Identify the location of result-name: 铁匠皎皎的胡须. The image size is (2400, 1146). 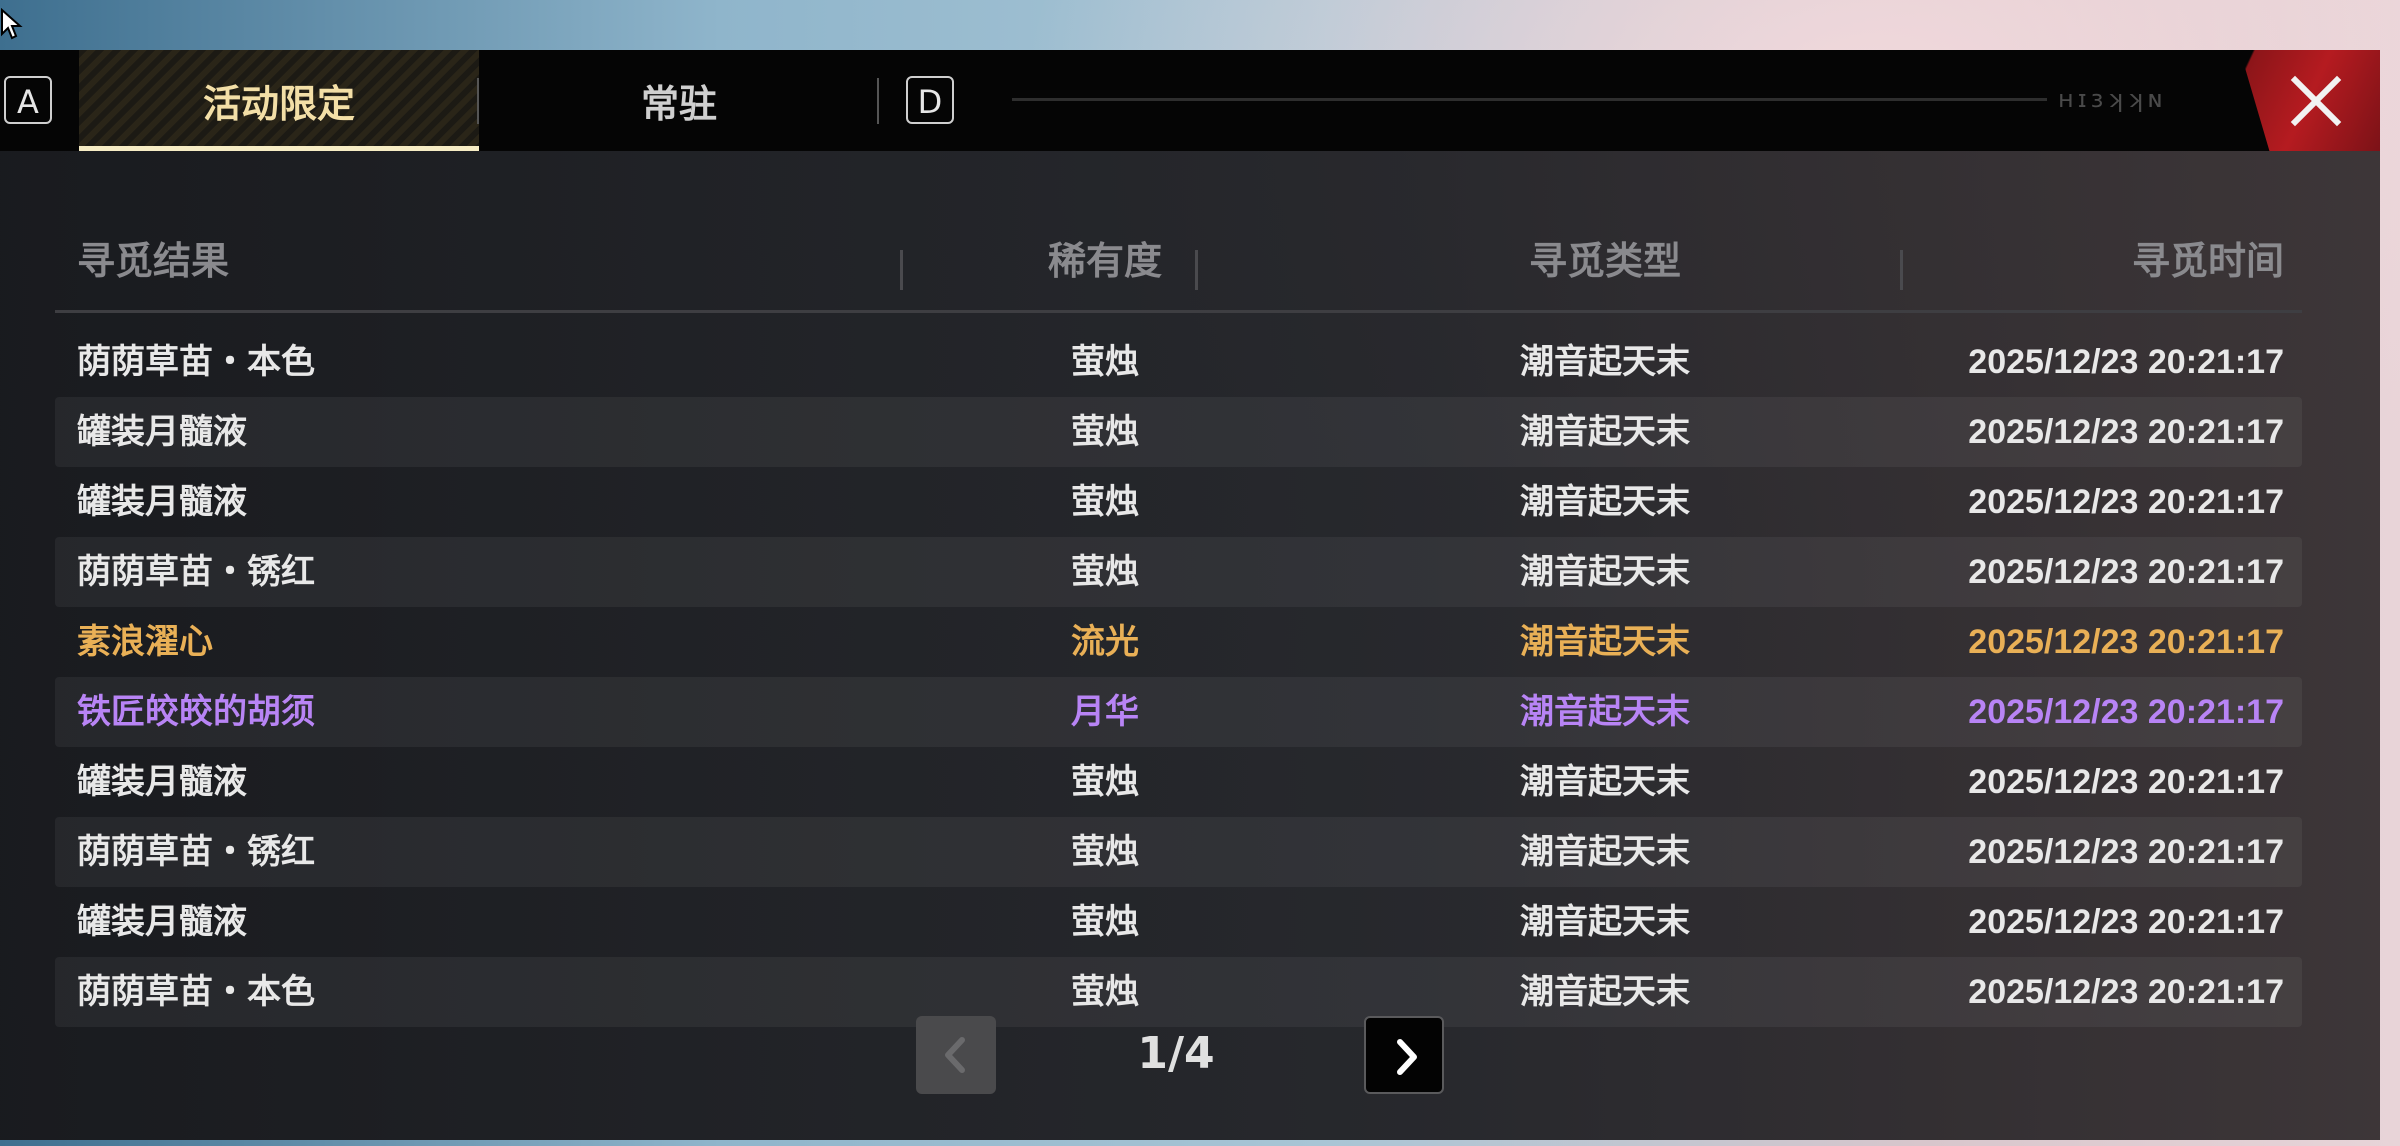
(196, 712).